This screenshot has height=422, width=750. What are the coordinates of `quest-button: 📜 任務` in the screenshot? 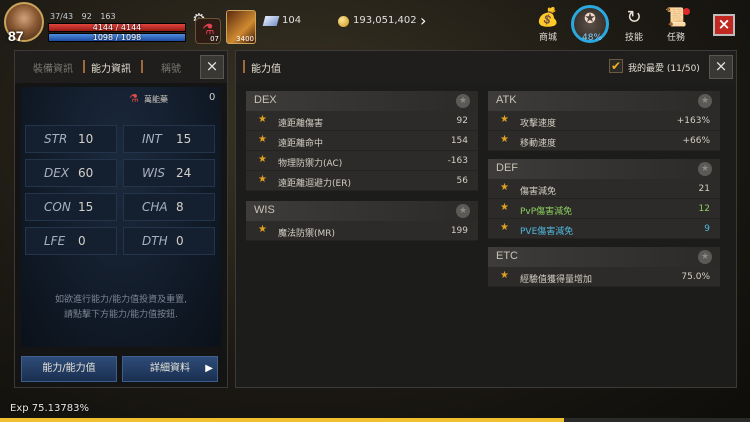 It's located at (676, 26).